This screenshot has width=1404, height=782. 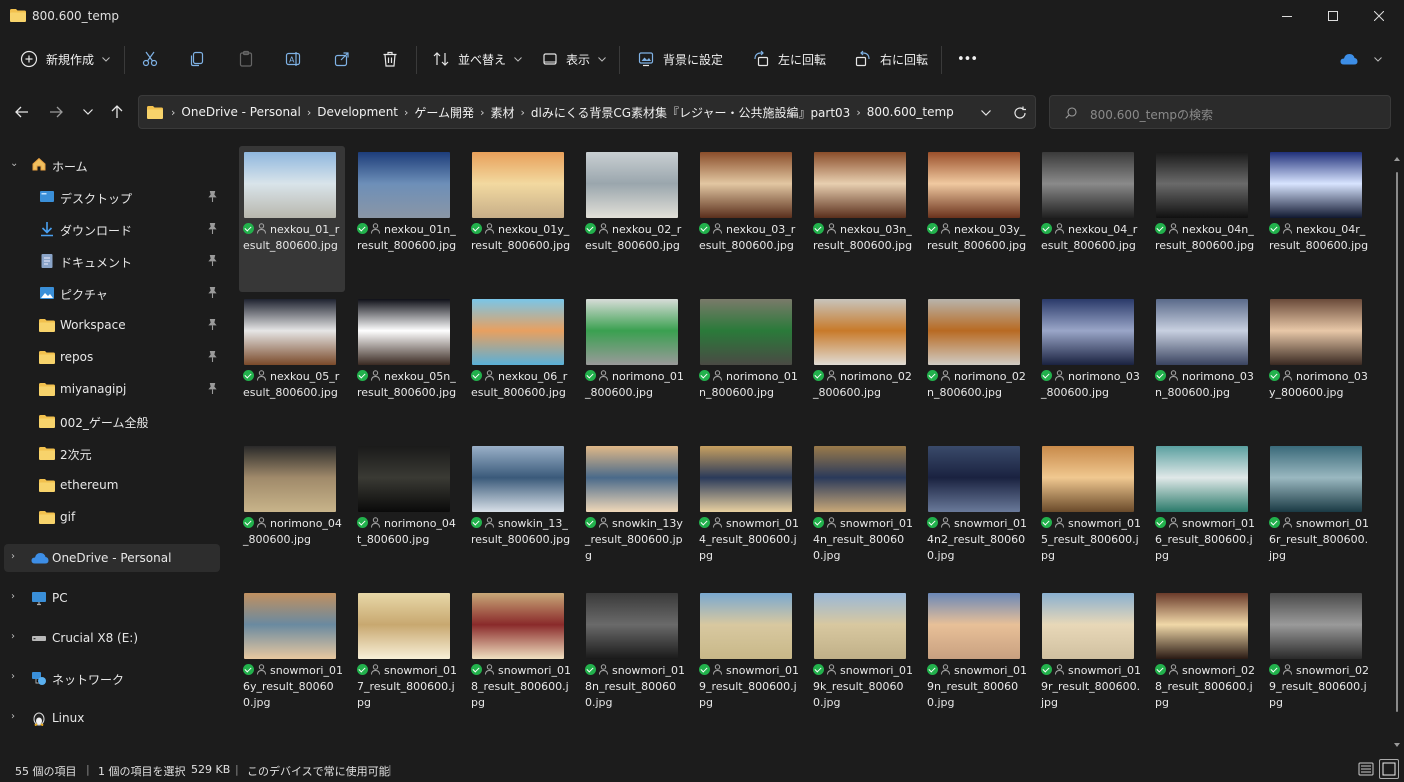 I want to click on scroll-down-arrow-icon, so click(x=1397, y=745).